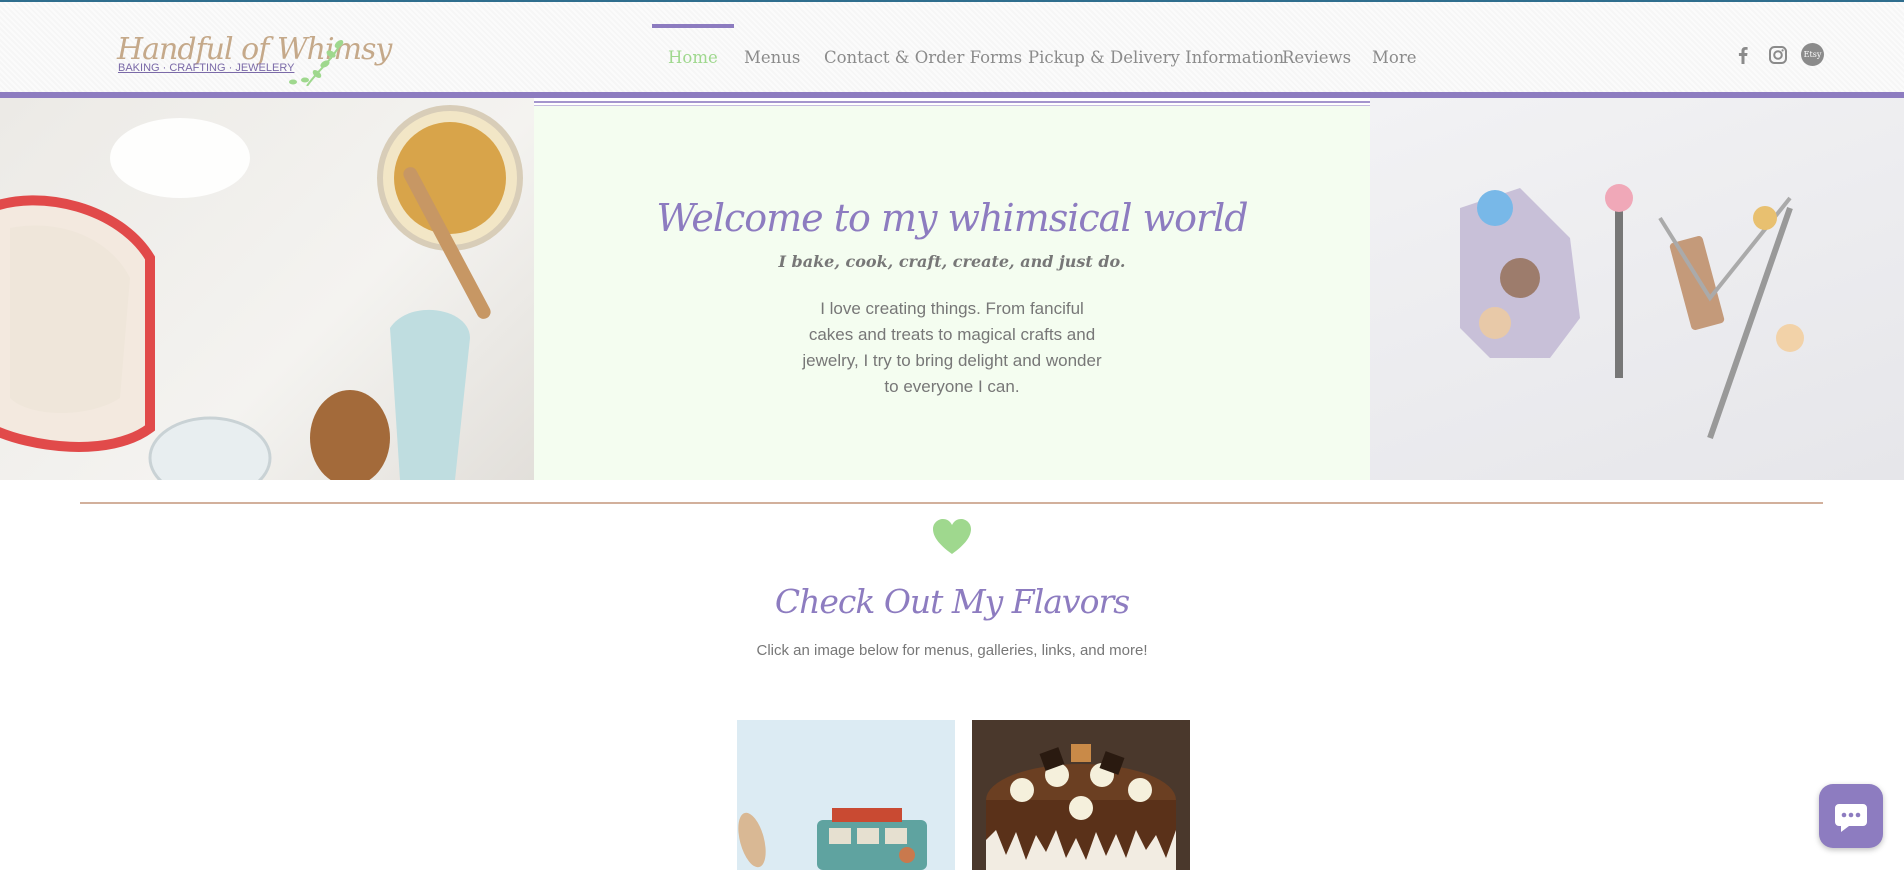  I want to click on flavors-title: Check Out My Flavors, so click(952, 601).